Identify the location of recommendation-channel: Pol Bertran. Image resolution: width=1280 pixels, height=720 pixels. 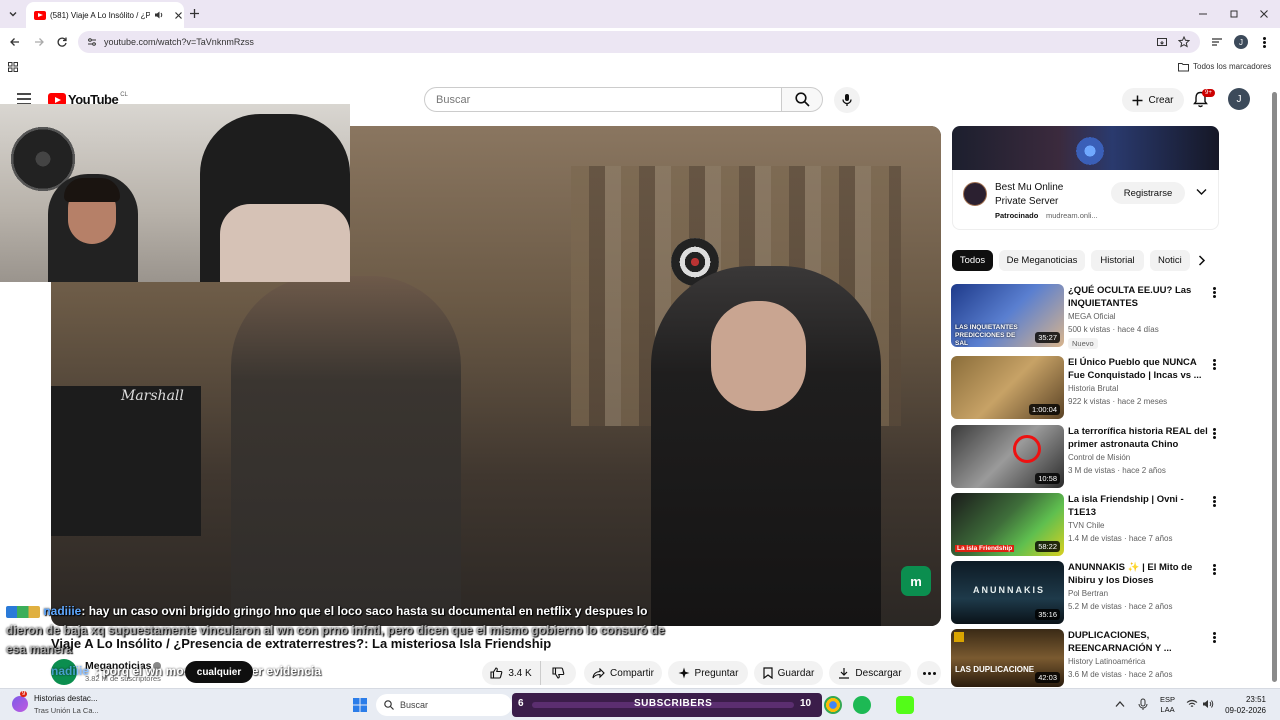
(1088, 593).